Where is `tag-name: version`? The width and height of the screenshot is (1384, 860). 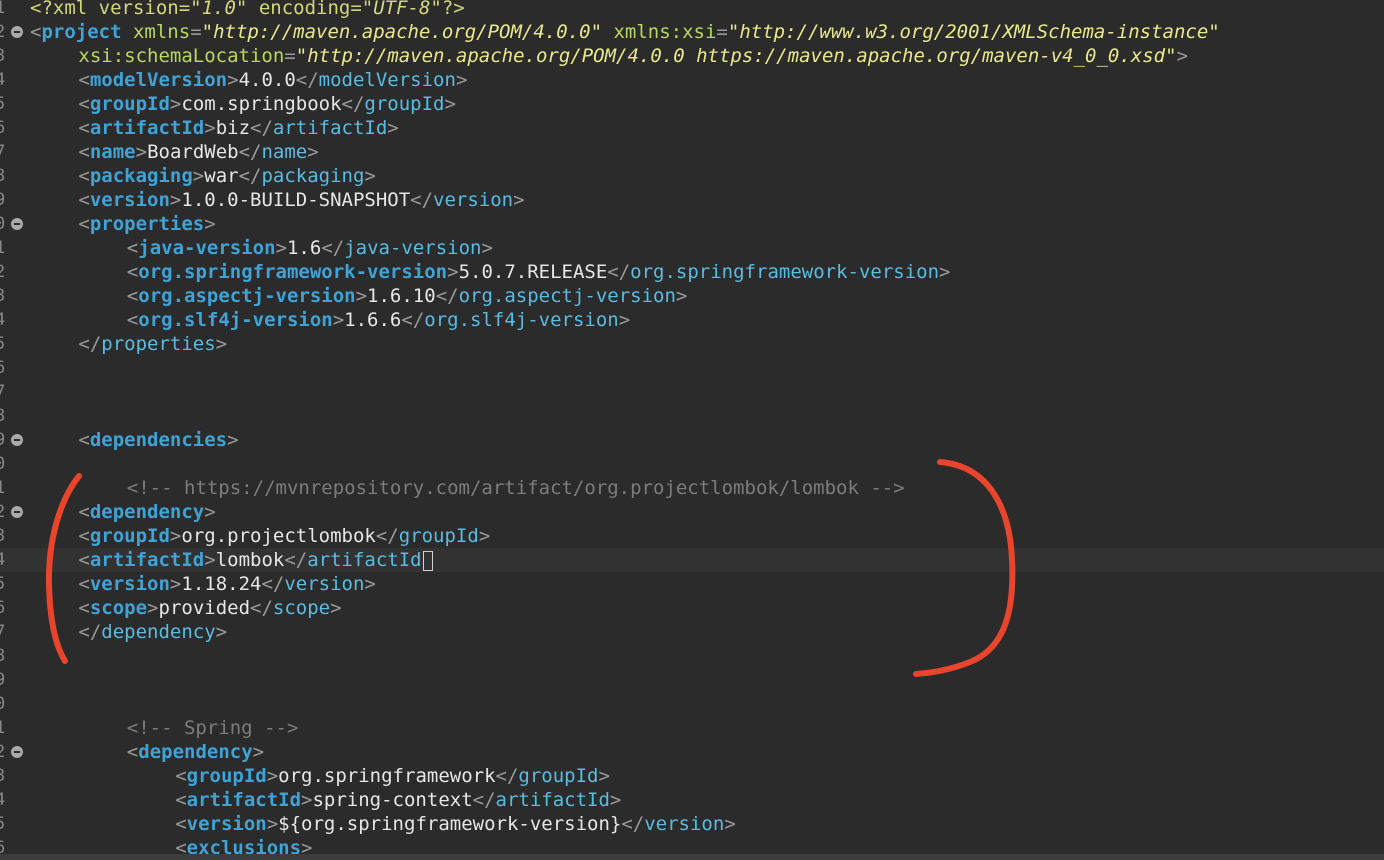
tag-name: version is located at coordinates (129, 200).